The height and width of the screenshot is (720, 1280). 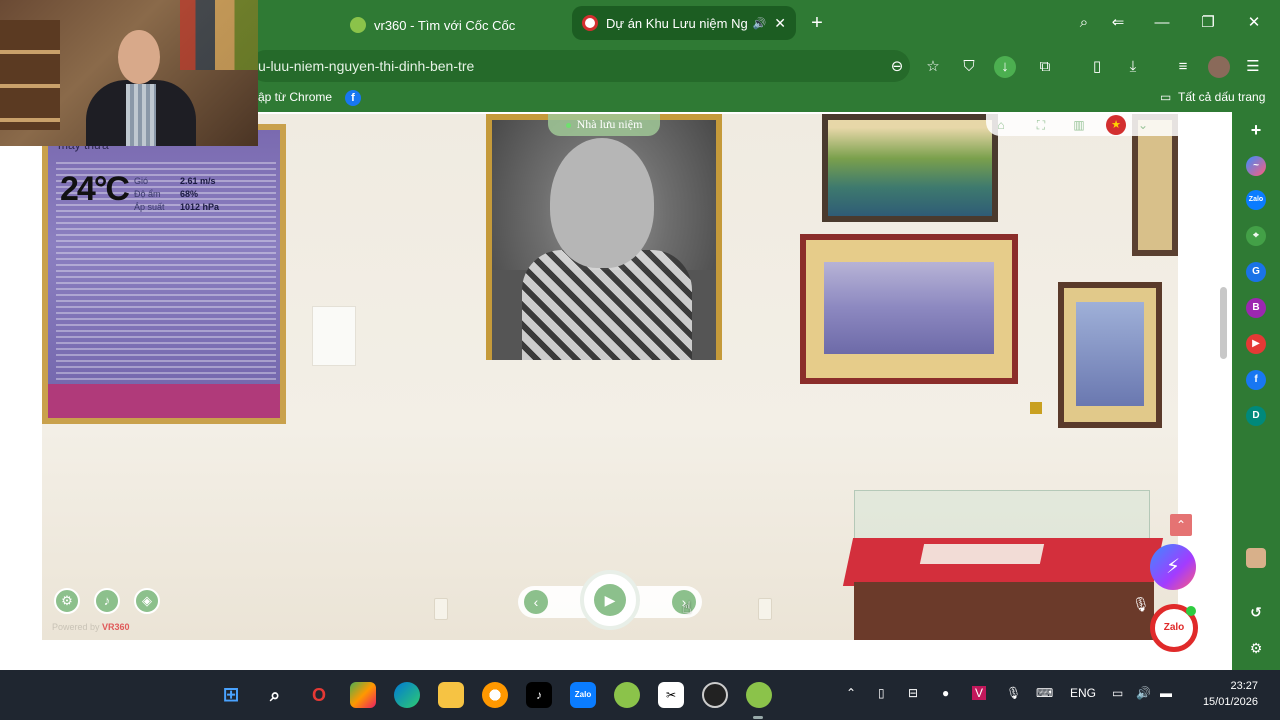 I want to click on speaker-icon: 🔊, so click(x=760, y=23).